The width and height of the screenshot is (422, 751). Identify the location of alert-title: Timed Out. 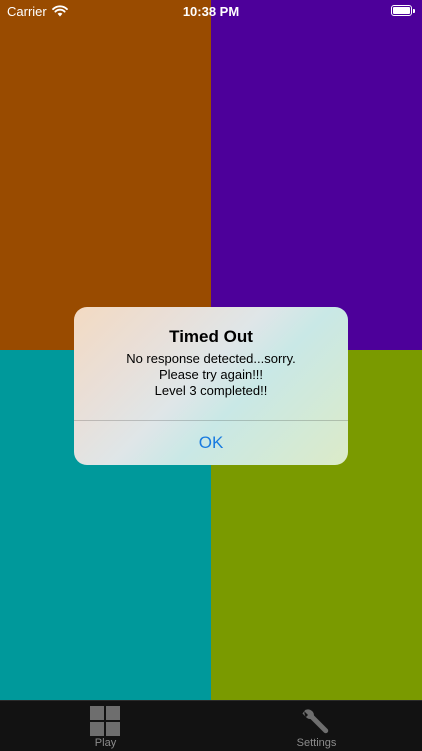
(211, 336).